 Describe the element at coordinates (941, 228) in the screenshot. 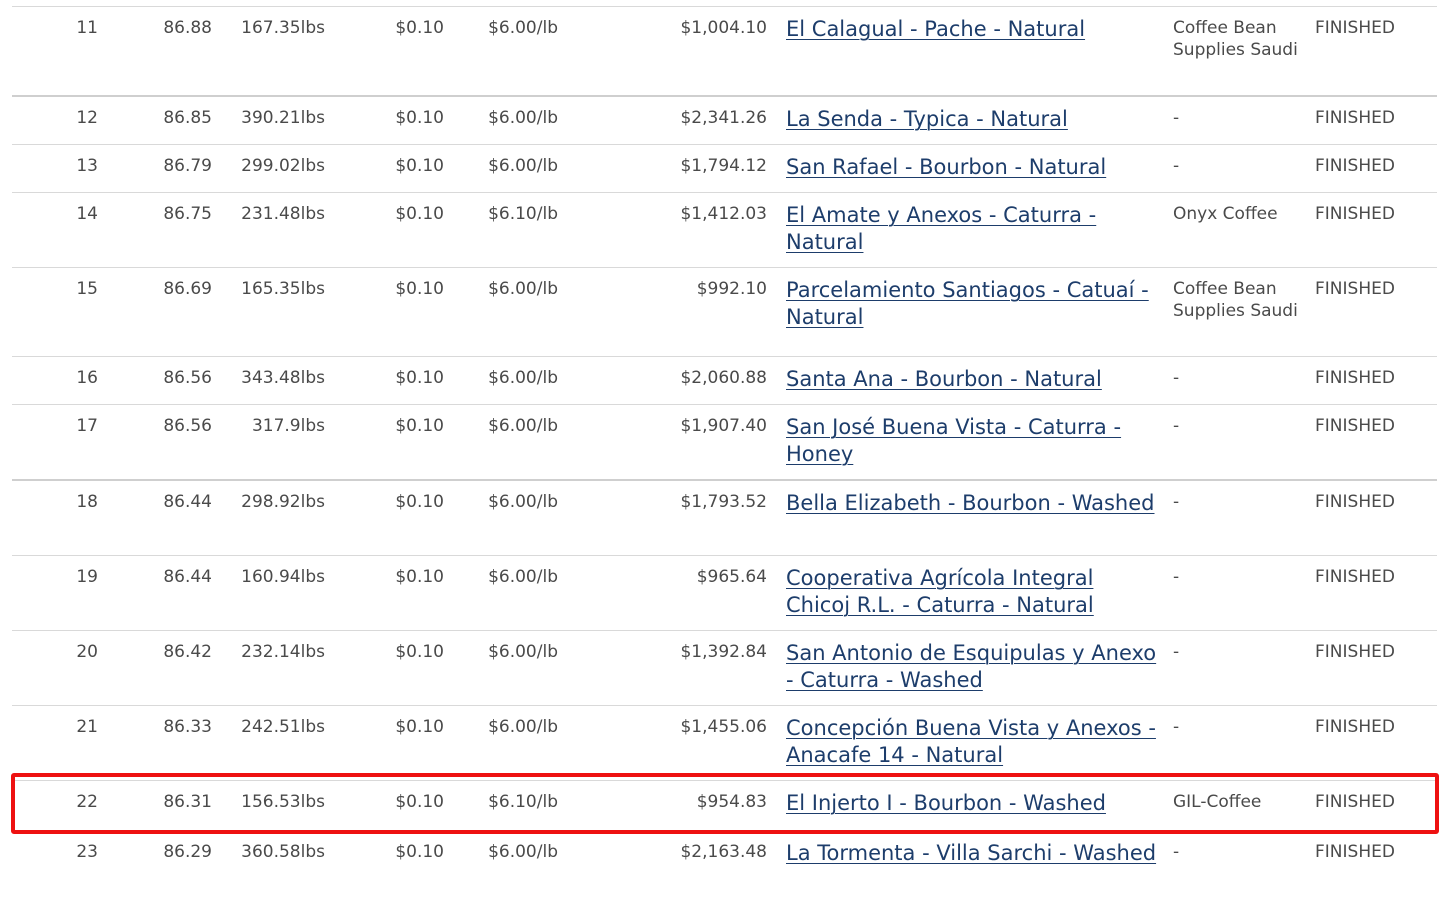

I see `farm-link: El Amate y Anexos - Caturra - Natural` at that location.